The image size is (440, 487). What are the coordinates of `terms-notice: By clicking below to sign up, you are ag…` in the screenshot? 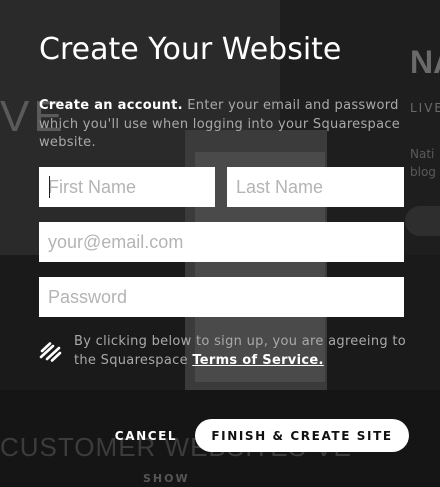 It's located at (242, 351).